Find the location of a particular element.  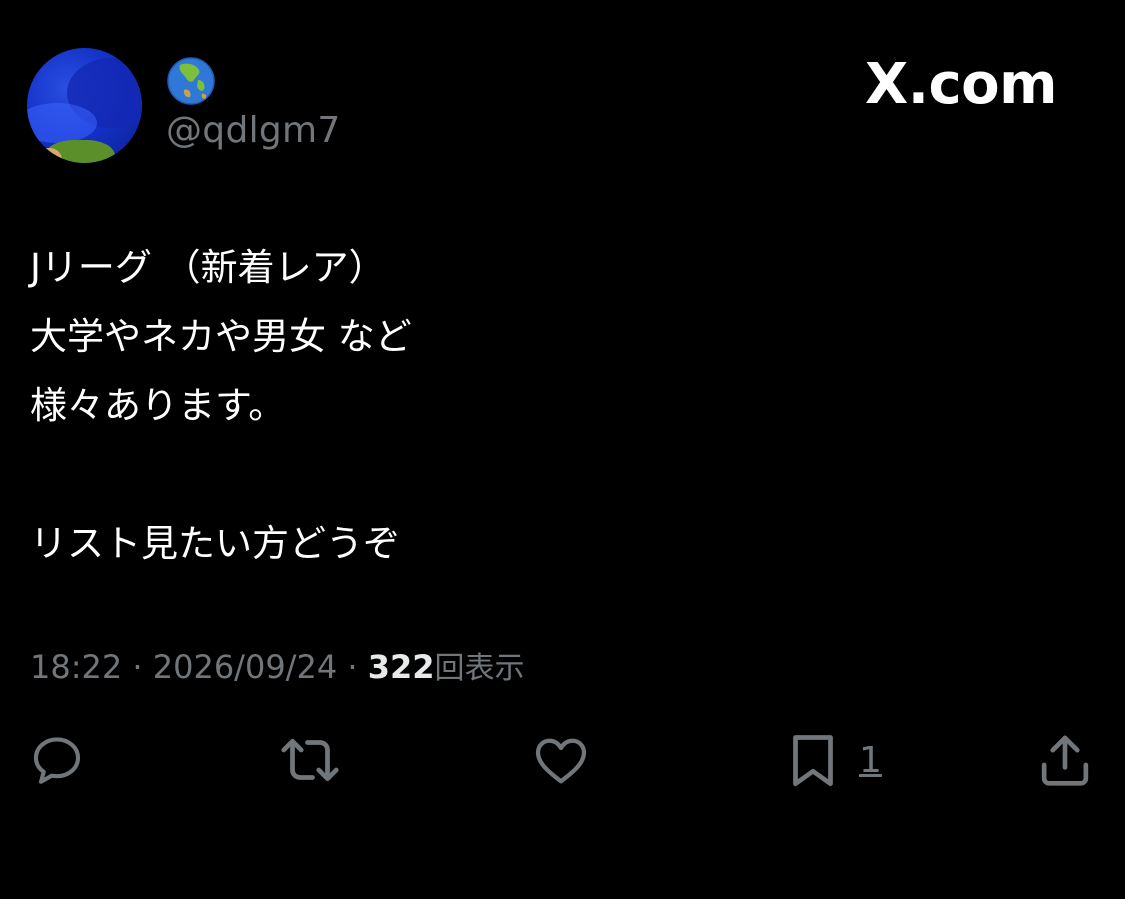

bookmark-icon is located at coordinates (813, 761).